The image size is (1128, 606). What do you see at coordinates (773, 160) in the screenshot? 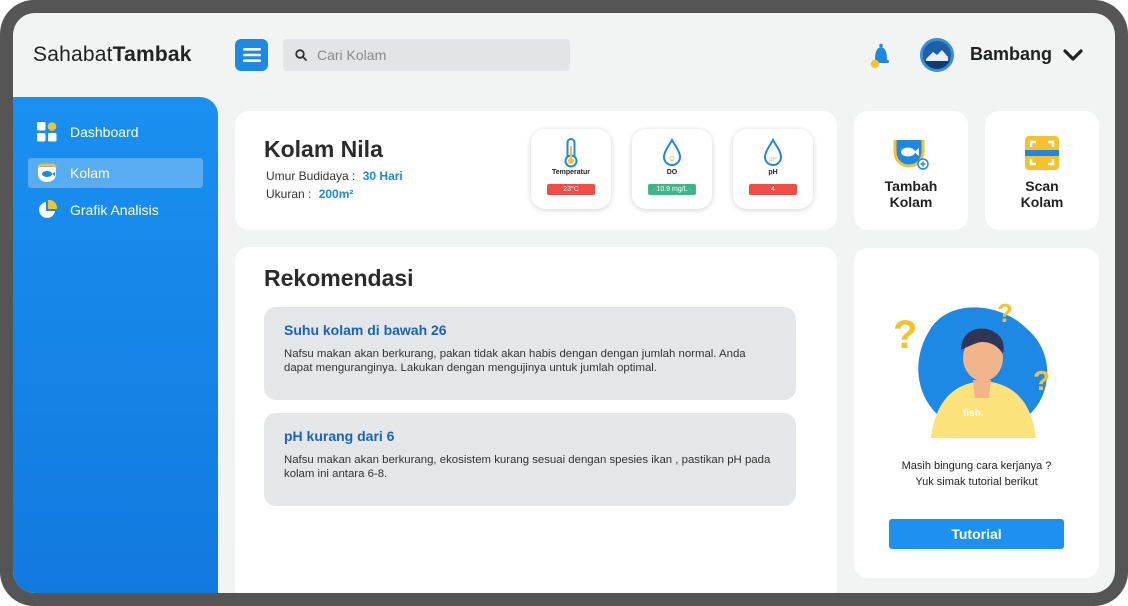
I see `svg-text: pH` at bounding box center [773, 160].